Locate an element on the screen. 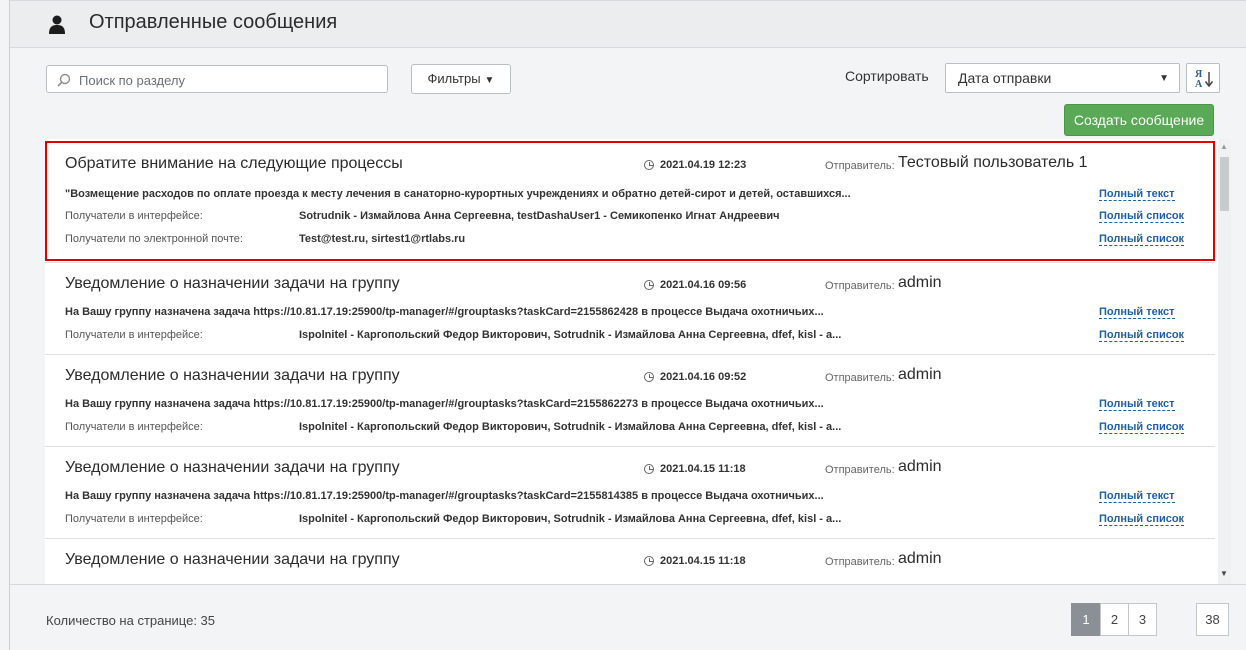 The width and height of the screenshot is (1246, 650). filters-button-label: Фильтры is located at coordinates (454, 78).